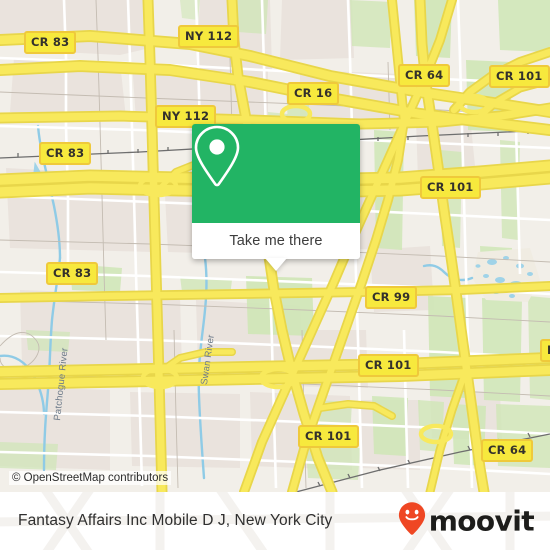 The image size is (550, 550). I want to click on shield-cr-99: CR 99, so click(391, 297).